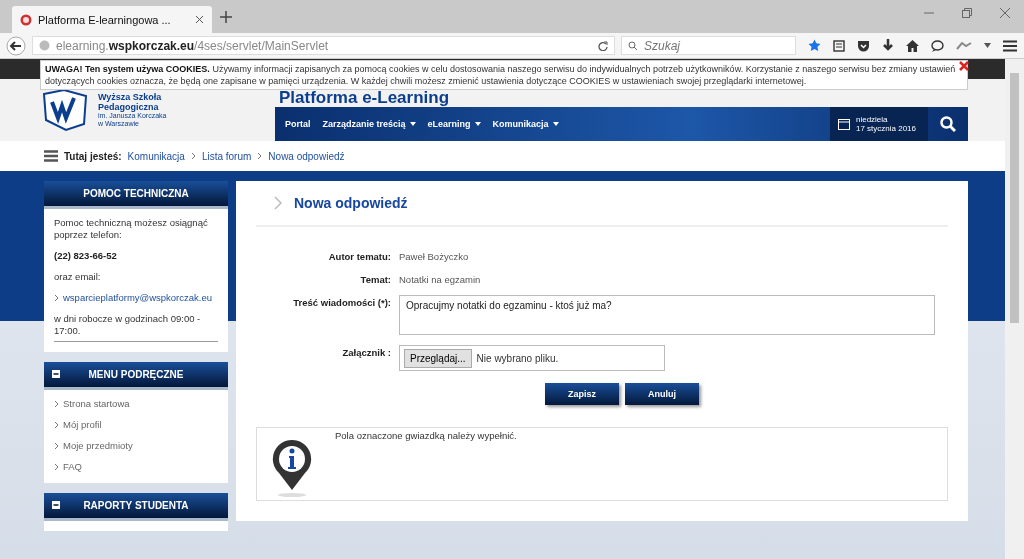 This screenshot has width=1024, height=559. Describe the element at coordinates (306, 156) in the screenshot. I see `breadcrumb-link: Nowa odpowiedź` at that location.